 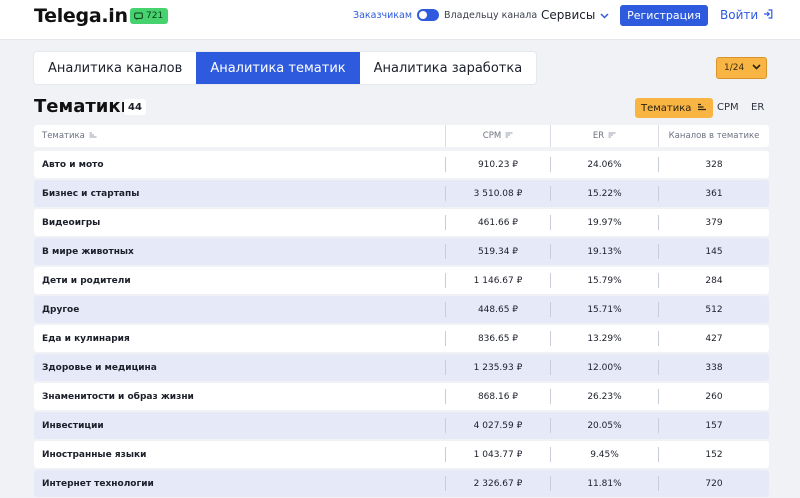 I want to click on er-cell: 15.79%, so click(x=604, y=280).